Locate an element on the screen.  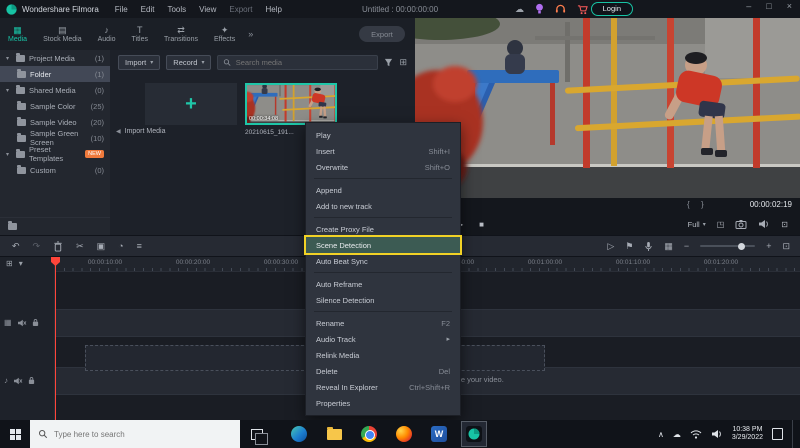
login-button: Login is located at coordinates (611, 9).